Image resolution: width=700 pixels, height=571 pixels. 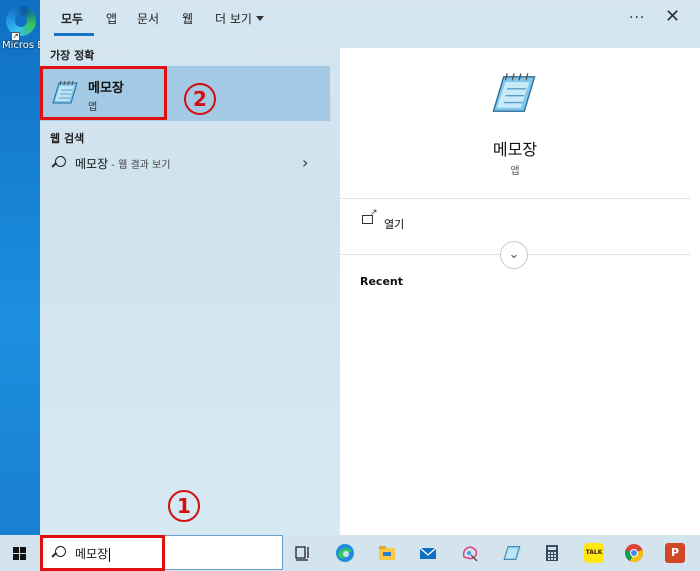 I want to click on notepad-large-icon, so click(x=514, y=92).